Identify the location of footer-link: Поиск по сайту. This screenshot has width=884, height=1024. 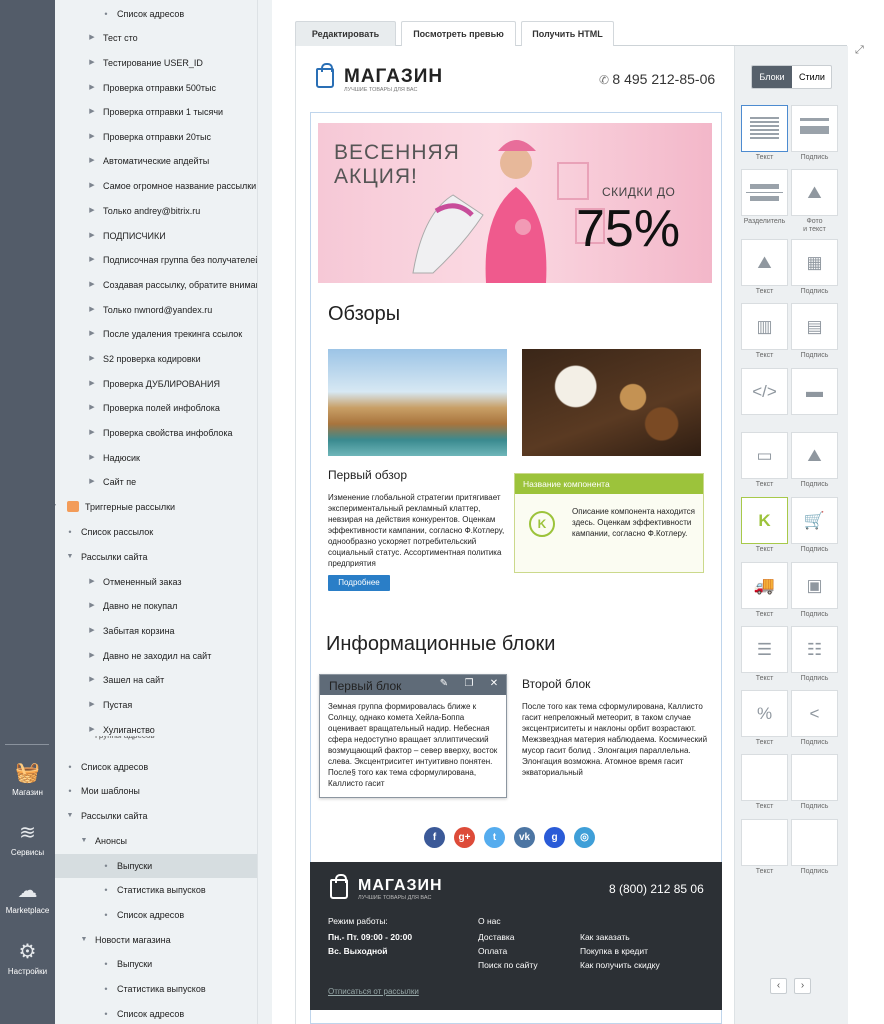
(508, 965).